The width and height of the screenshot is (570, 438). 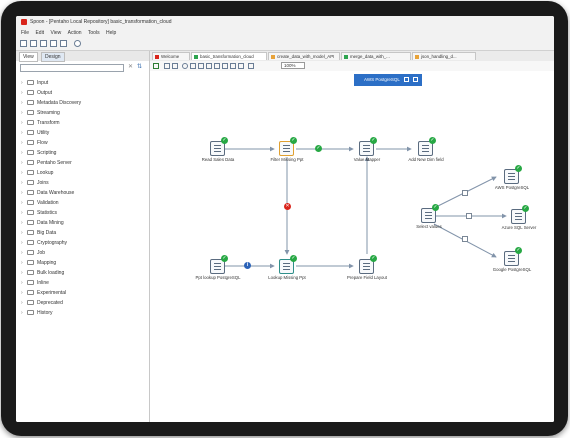 I want to click on tree-item-joins: › Joins, so click(x=35, y=183).